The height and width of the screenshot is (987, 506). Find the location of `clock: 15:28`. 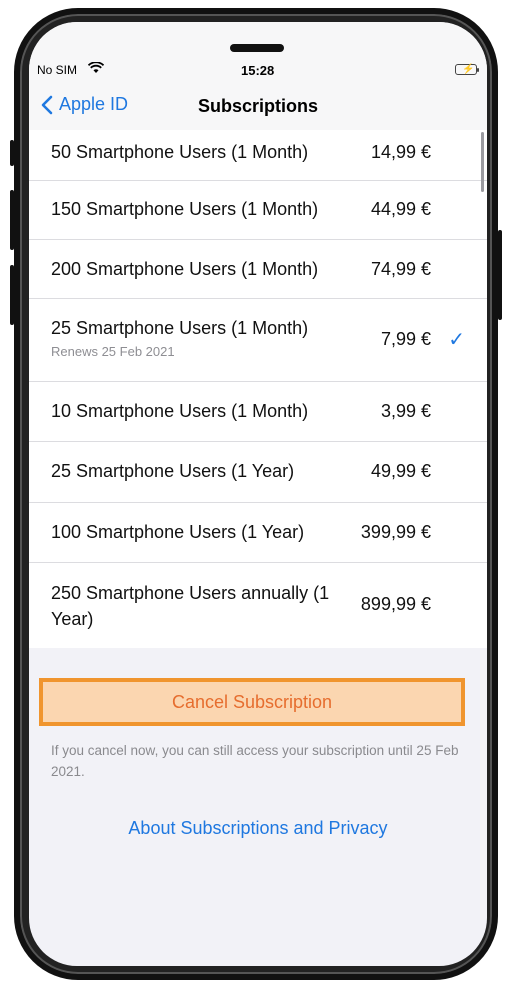

clock: 15:28 is located at coordinates (258, 70).